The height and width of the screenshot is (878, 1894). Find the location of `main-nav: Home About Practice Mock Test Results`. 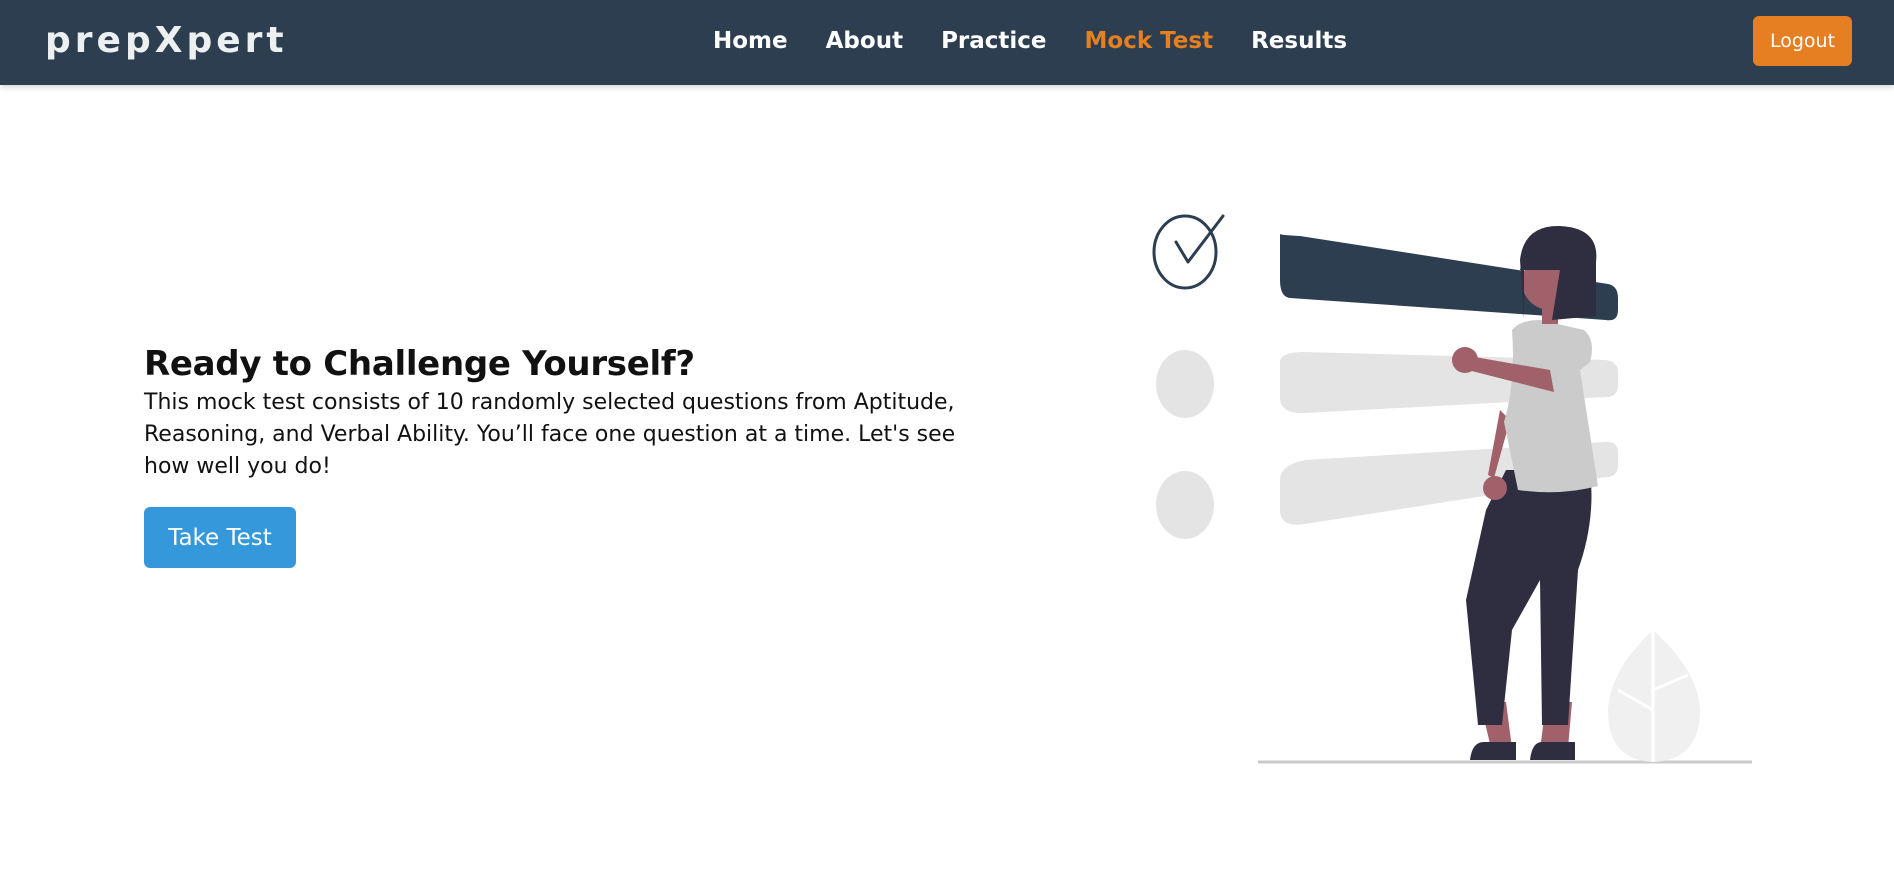

main-nav: Home About Practice Mock Test Results is located at coordinates (1030, 41).